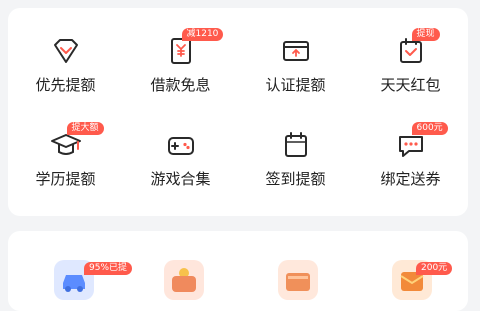  What do you see at coordinates (65, 179) in the screenshot?
I see `feature-label: 学历提额` at bounding box center [65, 179].